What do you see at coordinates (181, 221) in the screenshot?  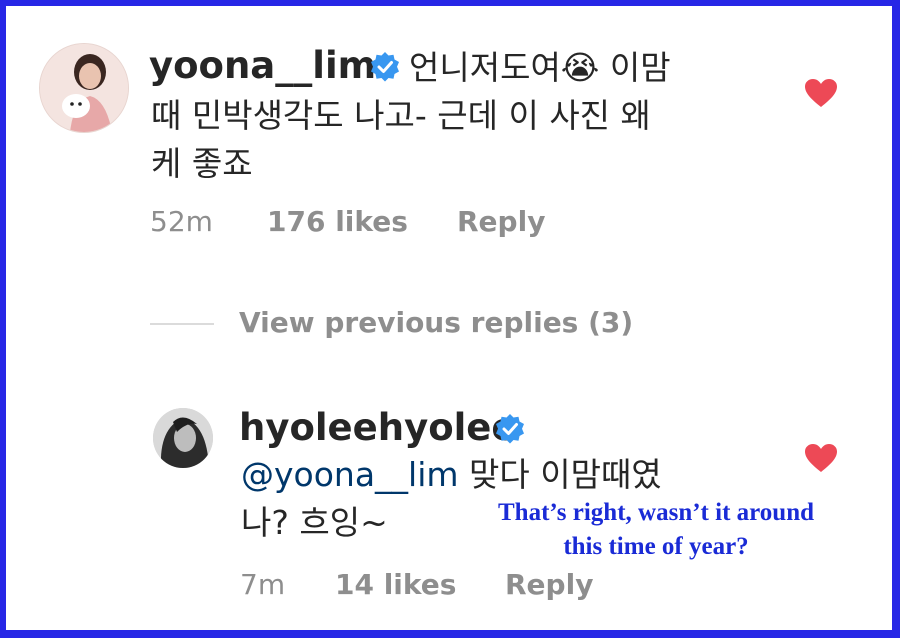 I see `comment-time: 52m` at bounding box center [181, 221].